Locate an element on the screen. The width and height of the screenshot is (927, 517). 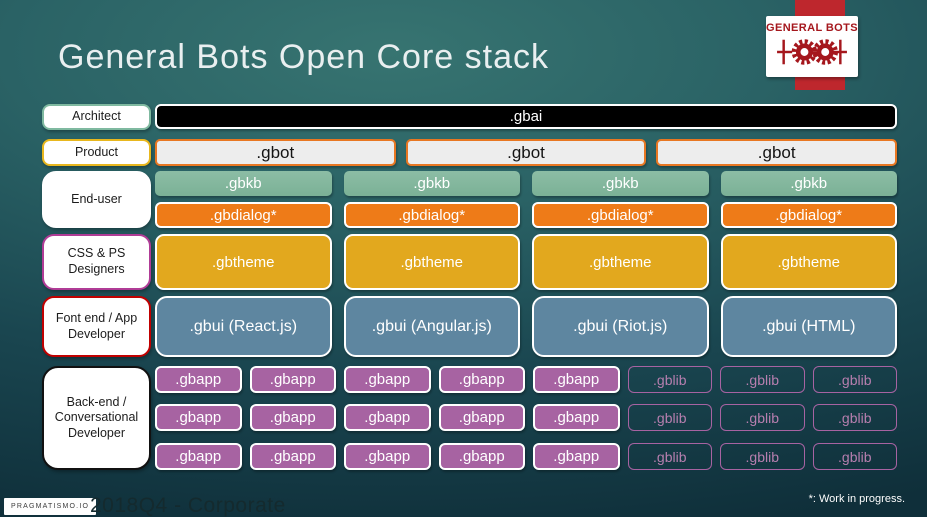
work-in-progress-footnote: *: Work in progress. is located at coordinates (856, 499).